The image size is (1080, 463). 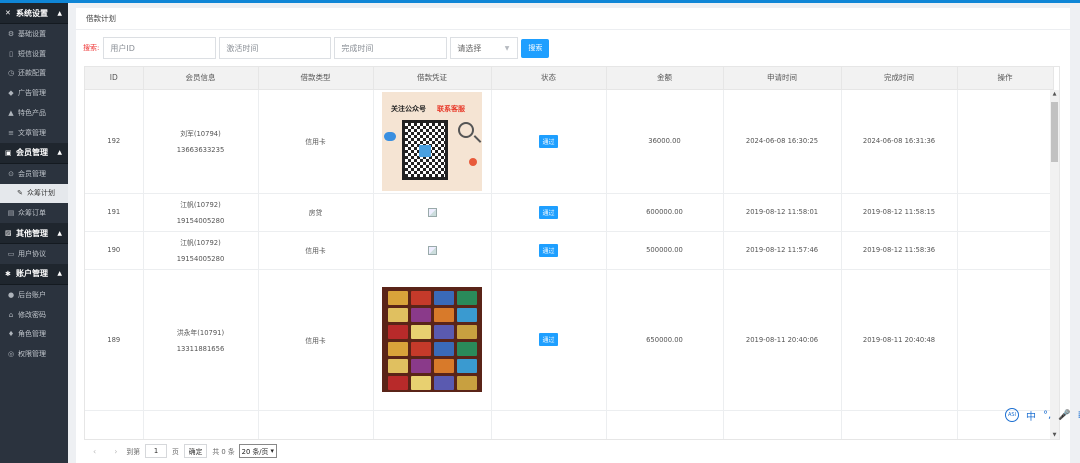 What do you see at coordinates (34, 153) in the screenshot?
I see `sidebar-section: ▣ 会员管理 ▲` at bounding box center [34, 153].